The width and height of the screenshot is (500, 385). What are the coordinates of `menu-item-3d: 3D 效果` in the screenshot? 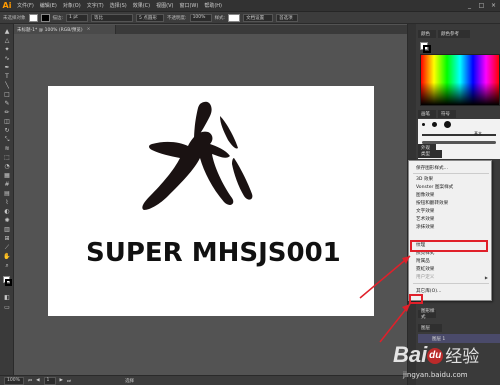 It's located at (450, 179).